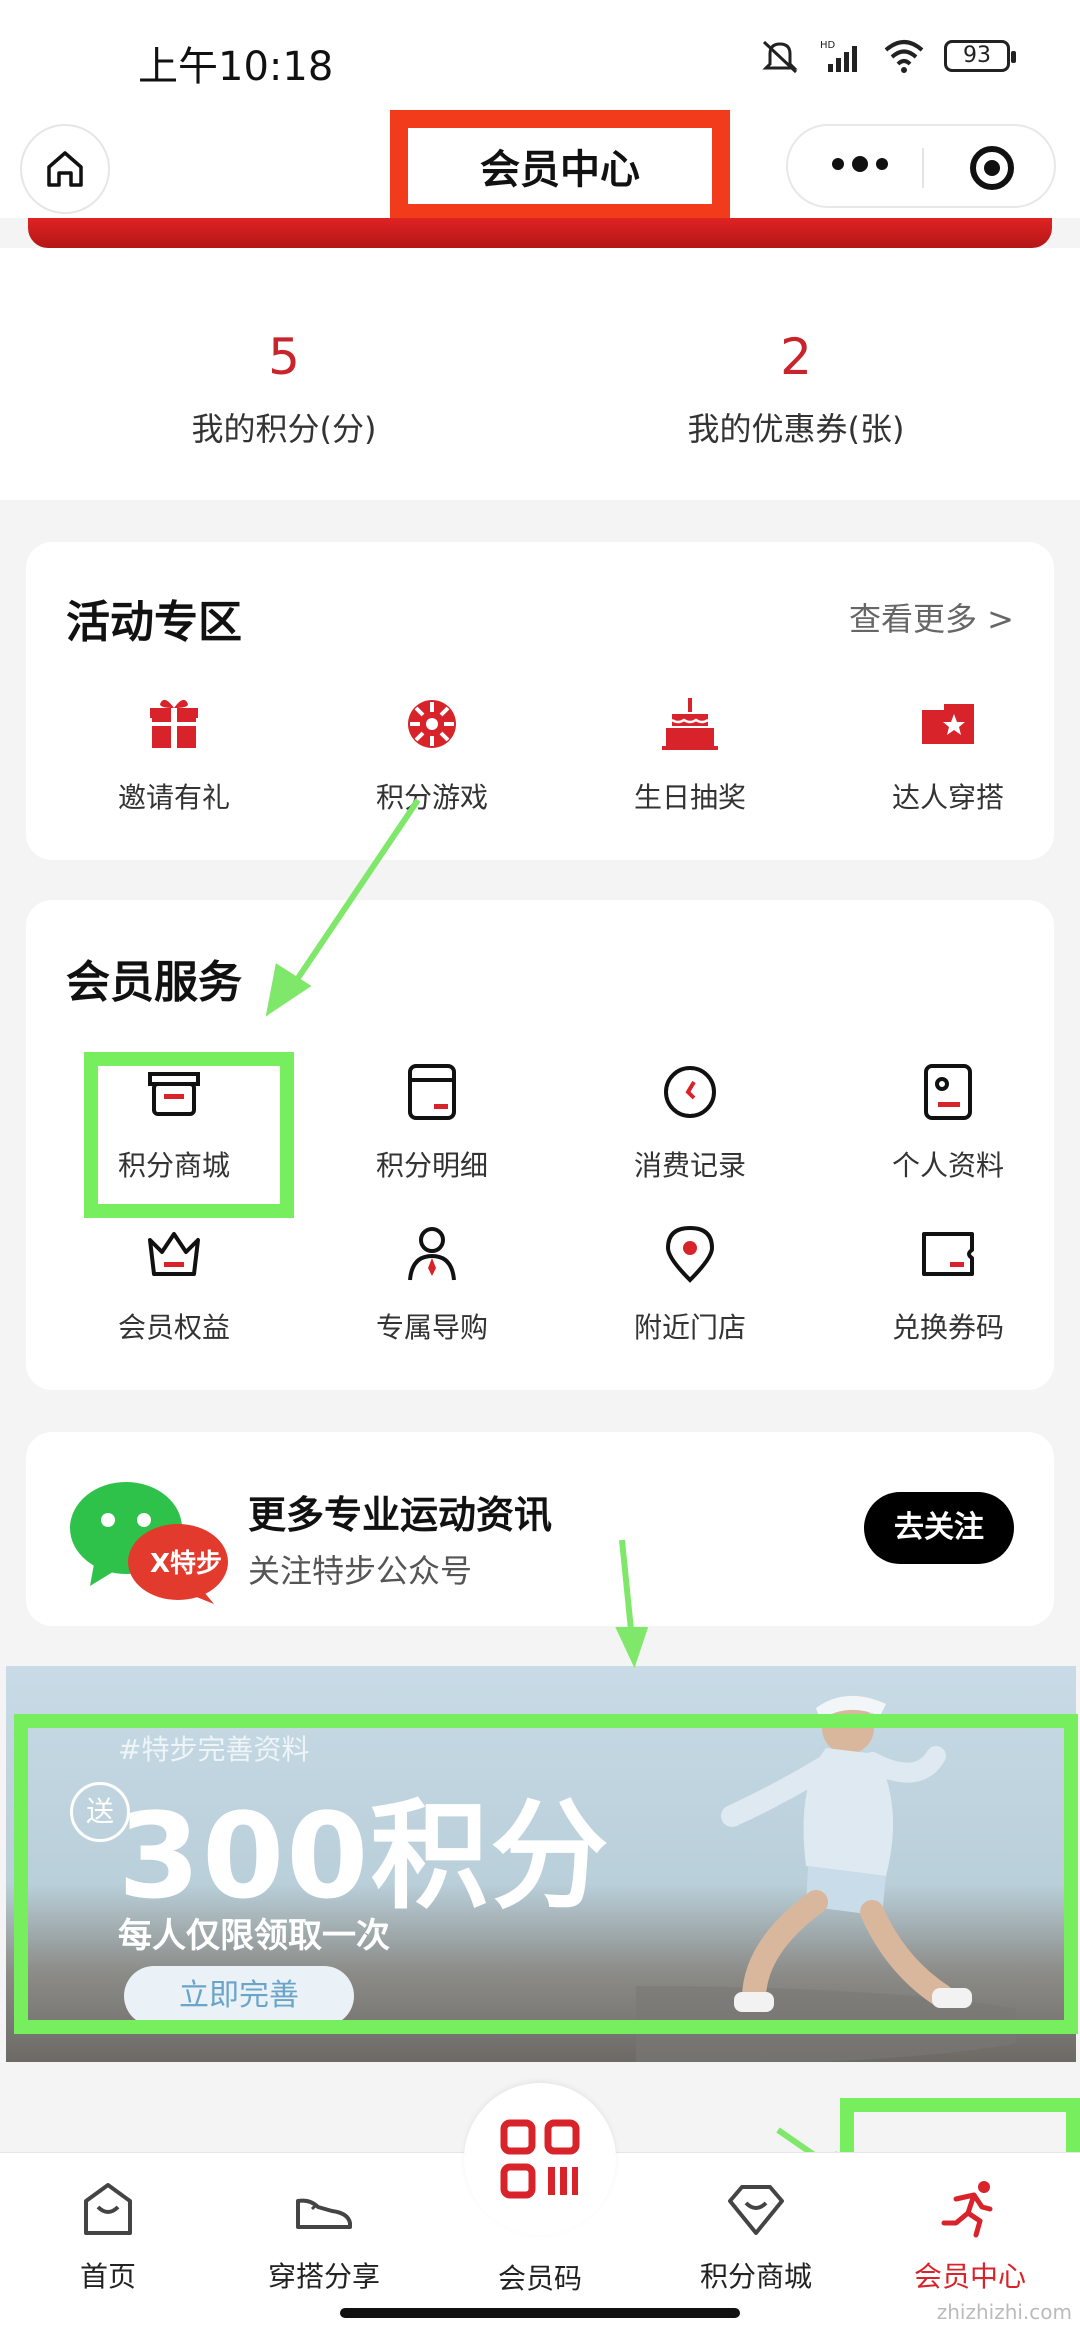 The image size is (1080, 2340). What do you see at coordinates (324, 2213) in the screenshot?
I see `shoe-icon` at bounding box center [324, 2213].